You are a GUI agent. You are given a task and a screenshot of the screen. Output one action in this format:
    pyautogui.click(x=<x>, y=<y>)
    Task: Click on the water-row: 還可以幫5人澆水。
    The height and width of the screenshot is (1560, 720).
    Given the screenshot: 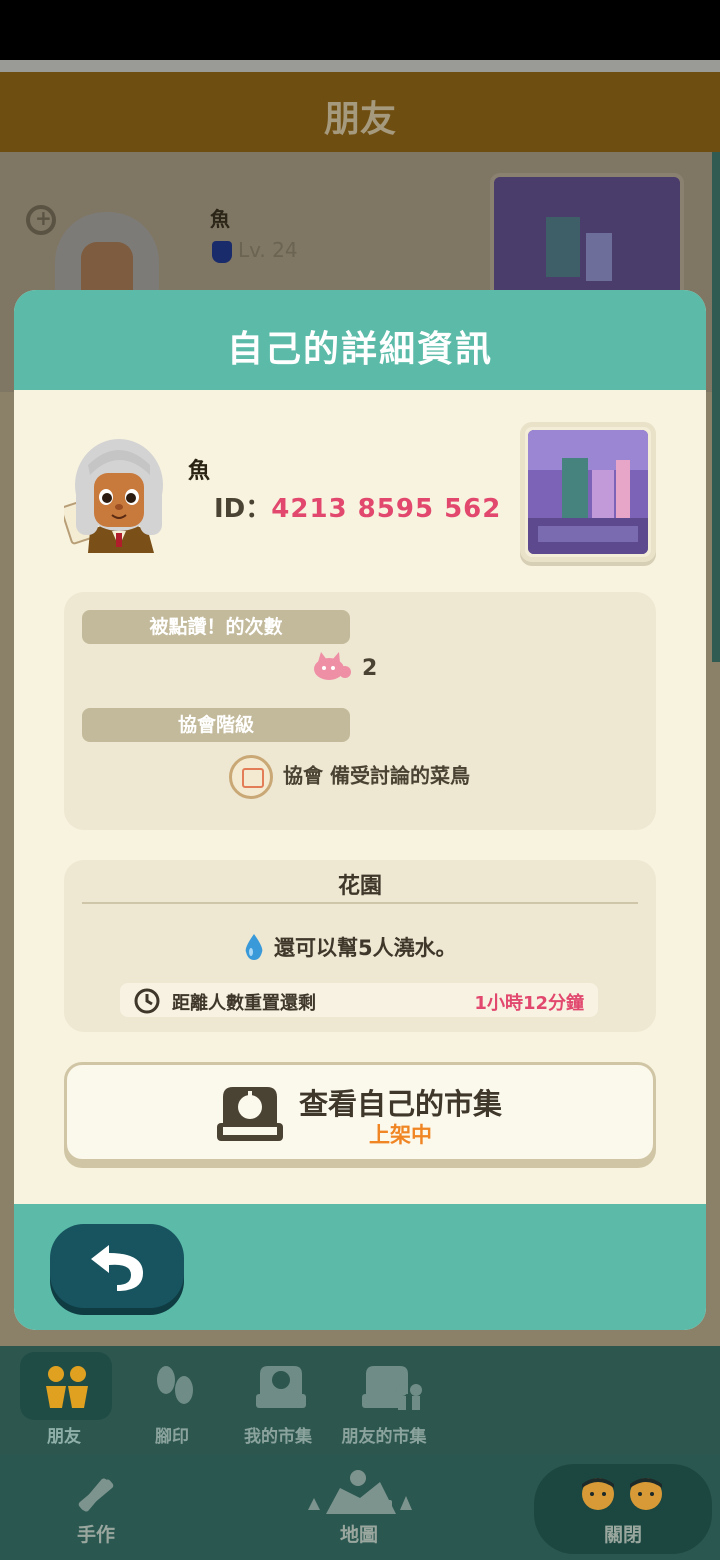 What is the action you would take?
    pyautogui.click(x=350, y=948)
    